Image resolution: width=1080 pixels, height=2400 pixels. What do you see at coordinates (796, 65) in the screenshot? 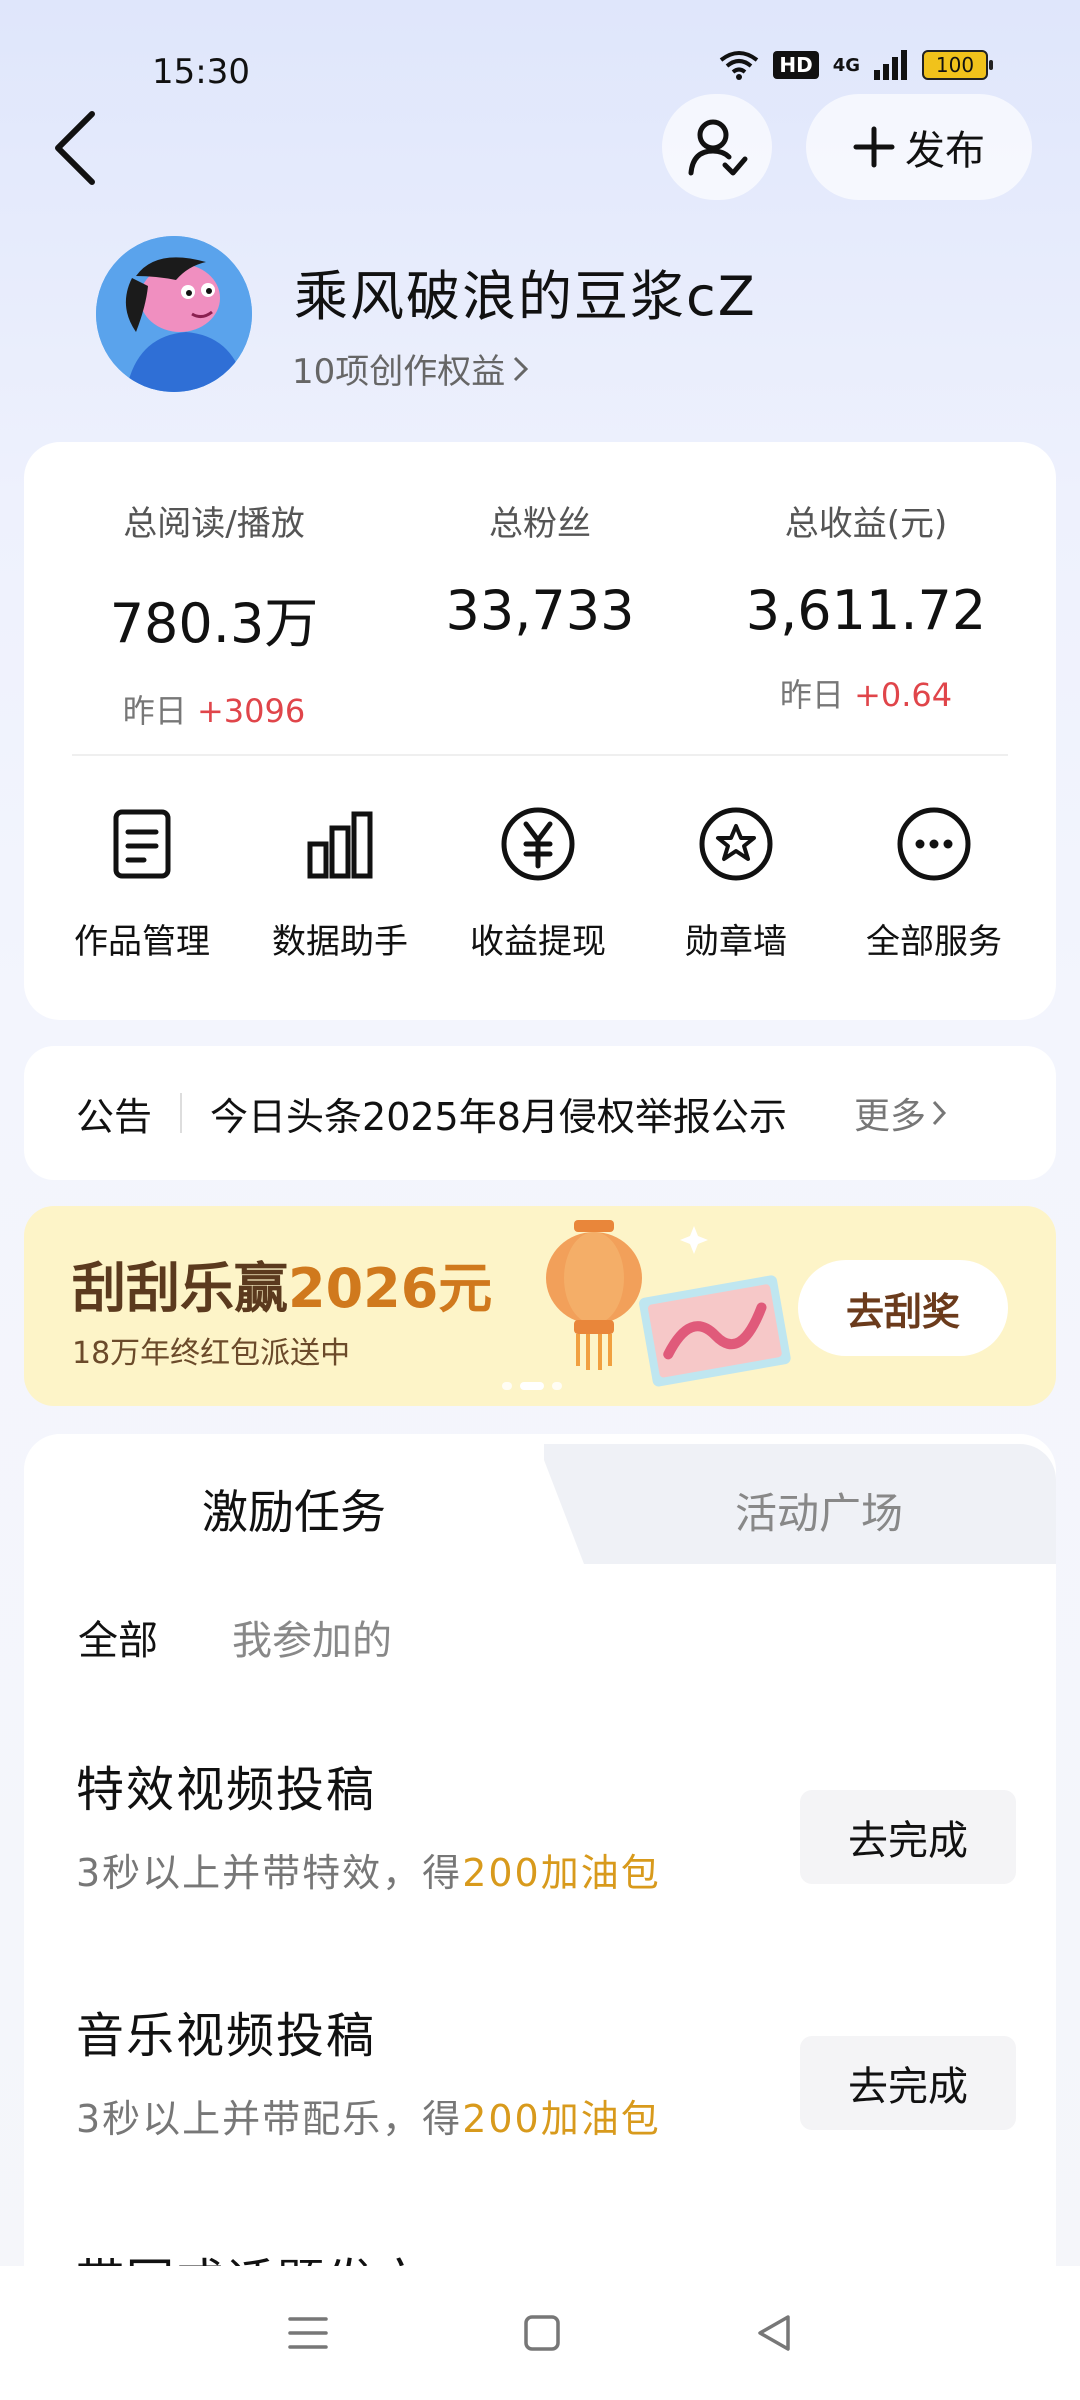
I see `hd-badge: HD` at bounding box center [796, 65].